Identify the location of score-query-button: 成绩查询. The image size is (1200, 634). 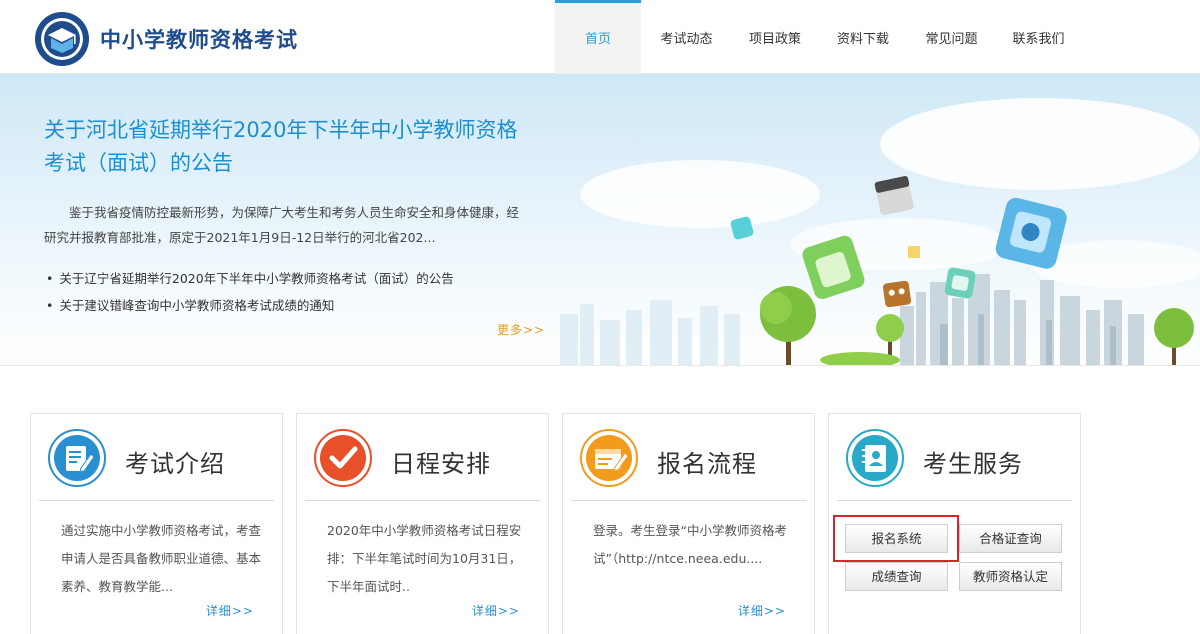
(896, 576).